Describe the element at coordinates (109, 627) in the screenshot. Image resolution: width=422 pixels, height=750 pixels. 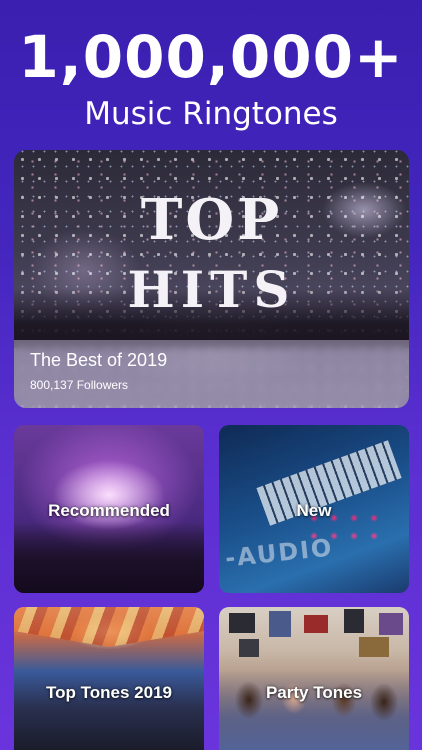
I see `festival-tent-image` at that location.